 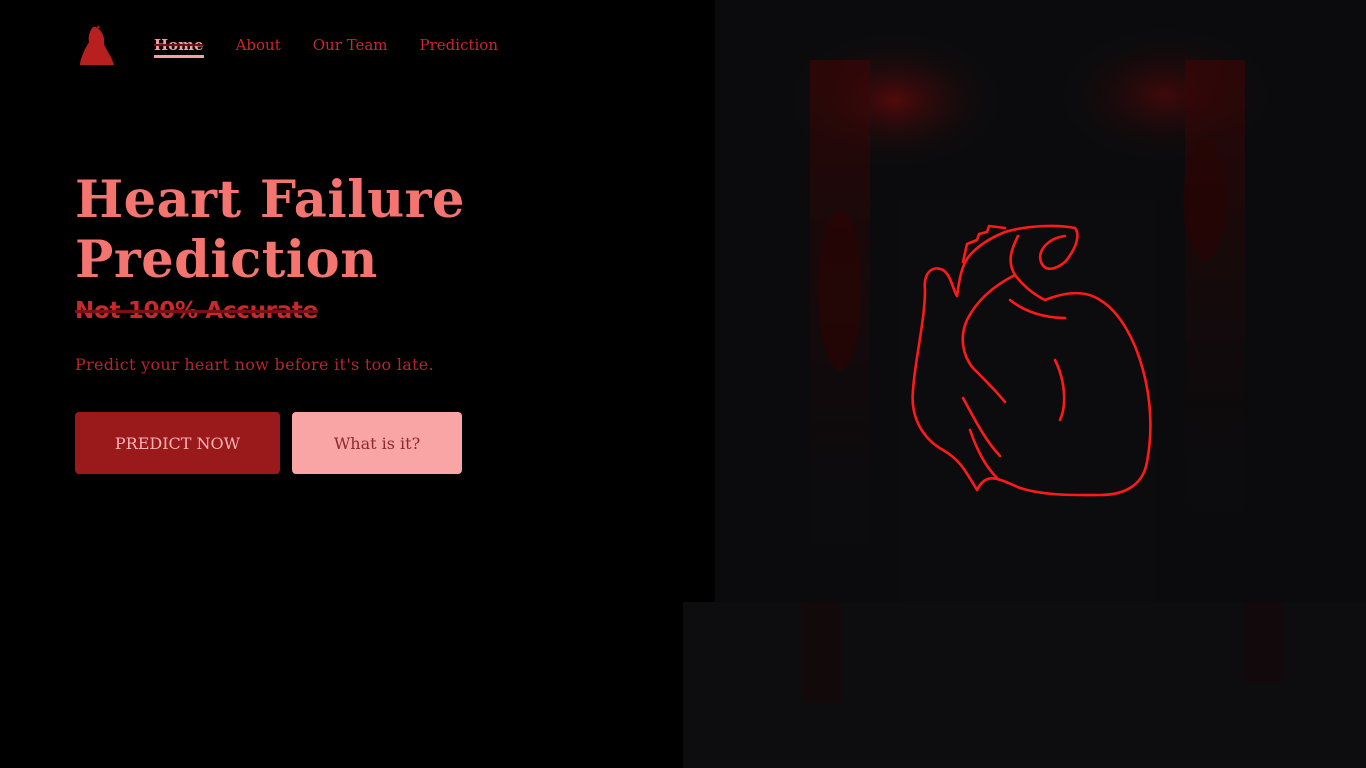 What do you see at coordinates (258, 45) in the screenshot?
I see `nav-about-link: About` at bounding box center [258, 45].